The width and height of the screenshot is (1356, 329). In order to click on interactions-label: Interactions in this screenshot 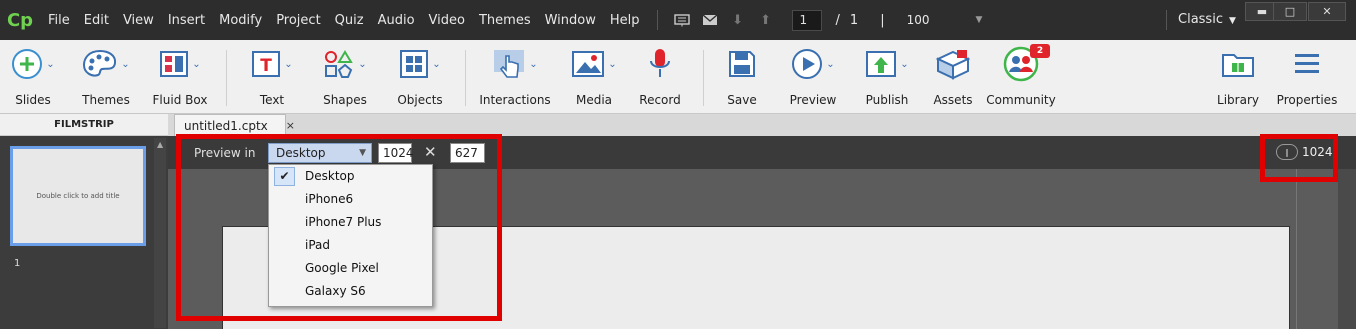, I will do `click(515, 100)`.